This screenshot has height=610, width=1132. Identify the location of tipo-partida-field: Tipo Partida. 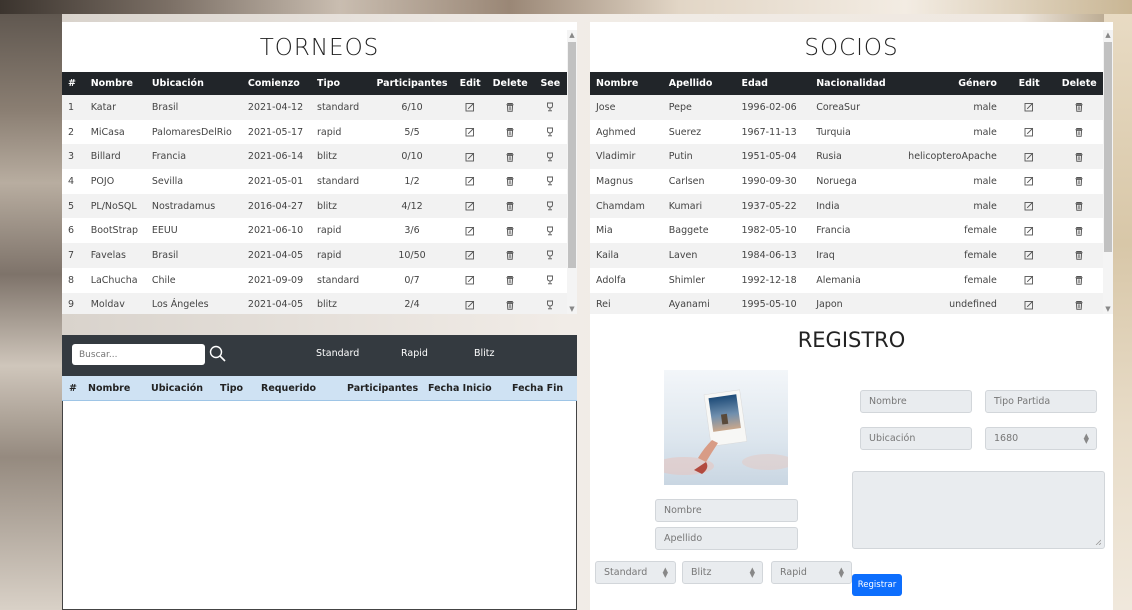
(1041, 401).